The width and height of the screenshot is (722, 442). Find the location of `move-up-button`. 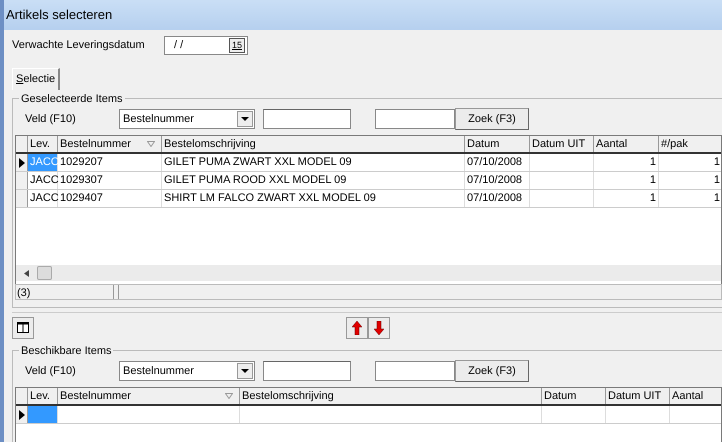

move-up-button is located at coordinates (357, 327).